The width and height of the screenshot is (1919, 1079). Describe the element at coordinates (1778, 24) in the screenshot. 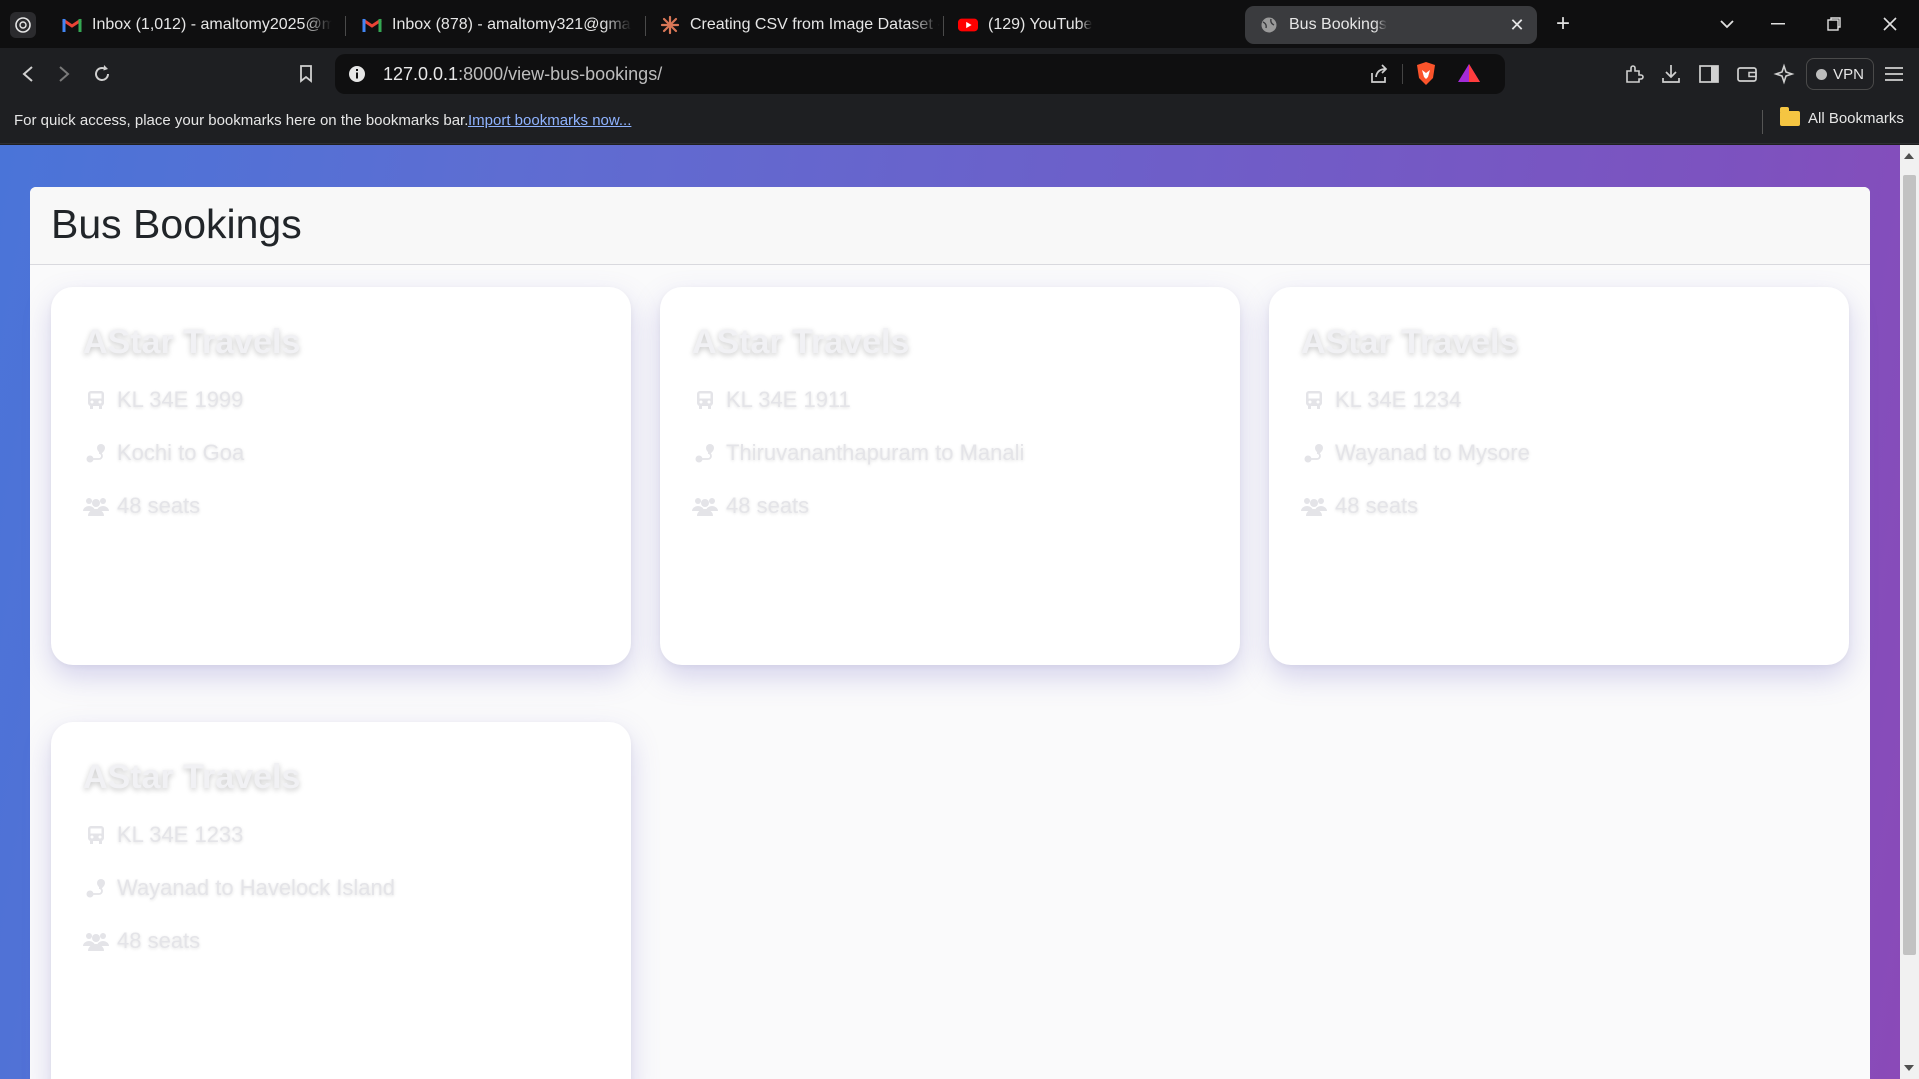

I see `minimize-button` at that location.